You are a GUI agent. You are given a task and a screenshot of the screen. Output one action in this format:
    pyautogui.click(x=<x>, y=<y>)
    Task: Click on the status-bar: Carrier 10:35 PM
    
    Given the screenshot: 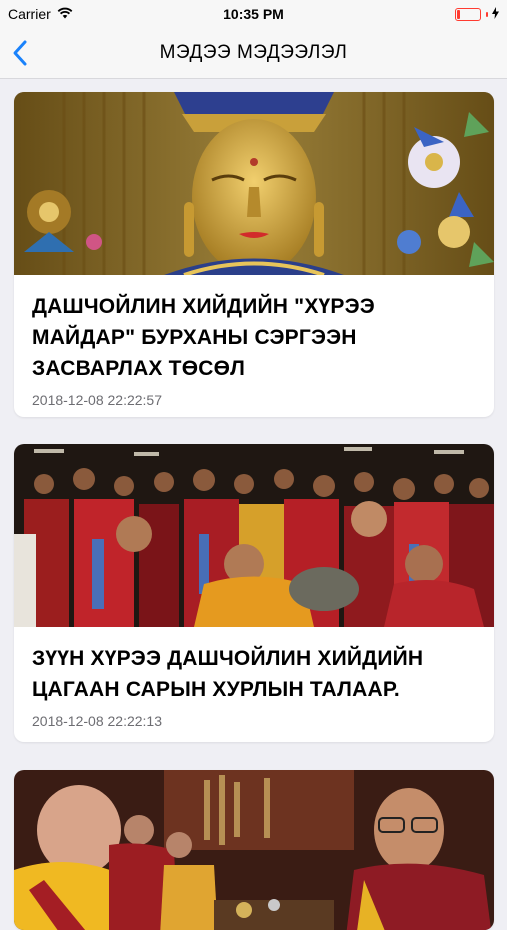 What is the action you would take?
    pyautogui.click(x=253, y=14)
    